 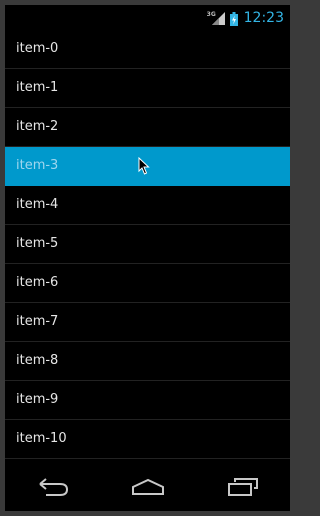 I want to click on list-item: item-6, so click(x=147, y=283).